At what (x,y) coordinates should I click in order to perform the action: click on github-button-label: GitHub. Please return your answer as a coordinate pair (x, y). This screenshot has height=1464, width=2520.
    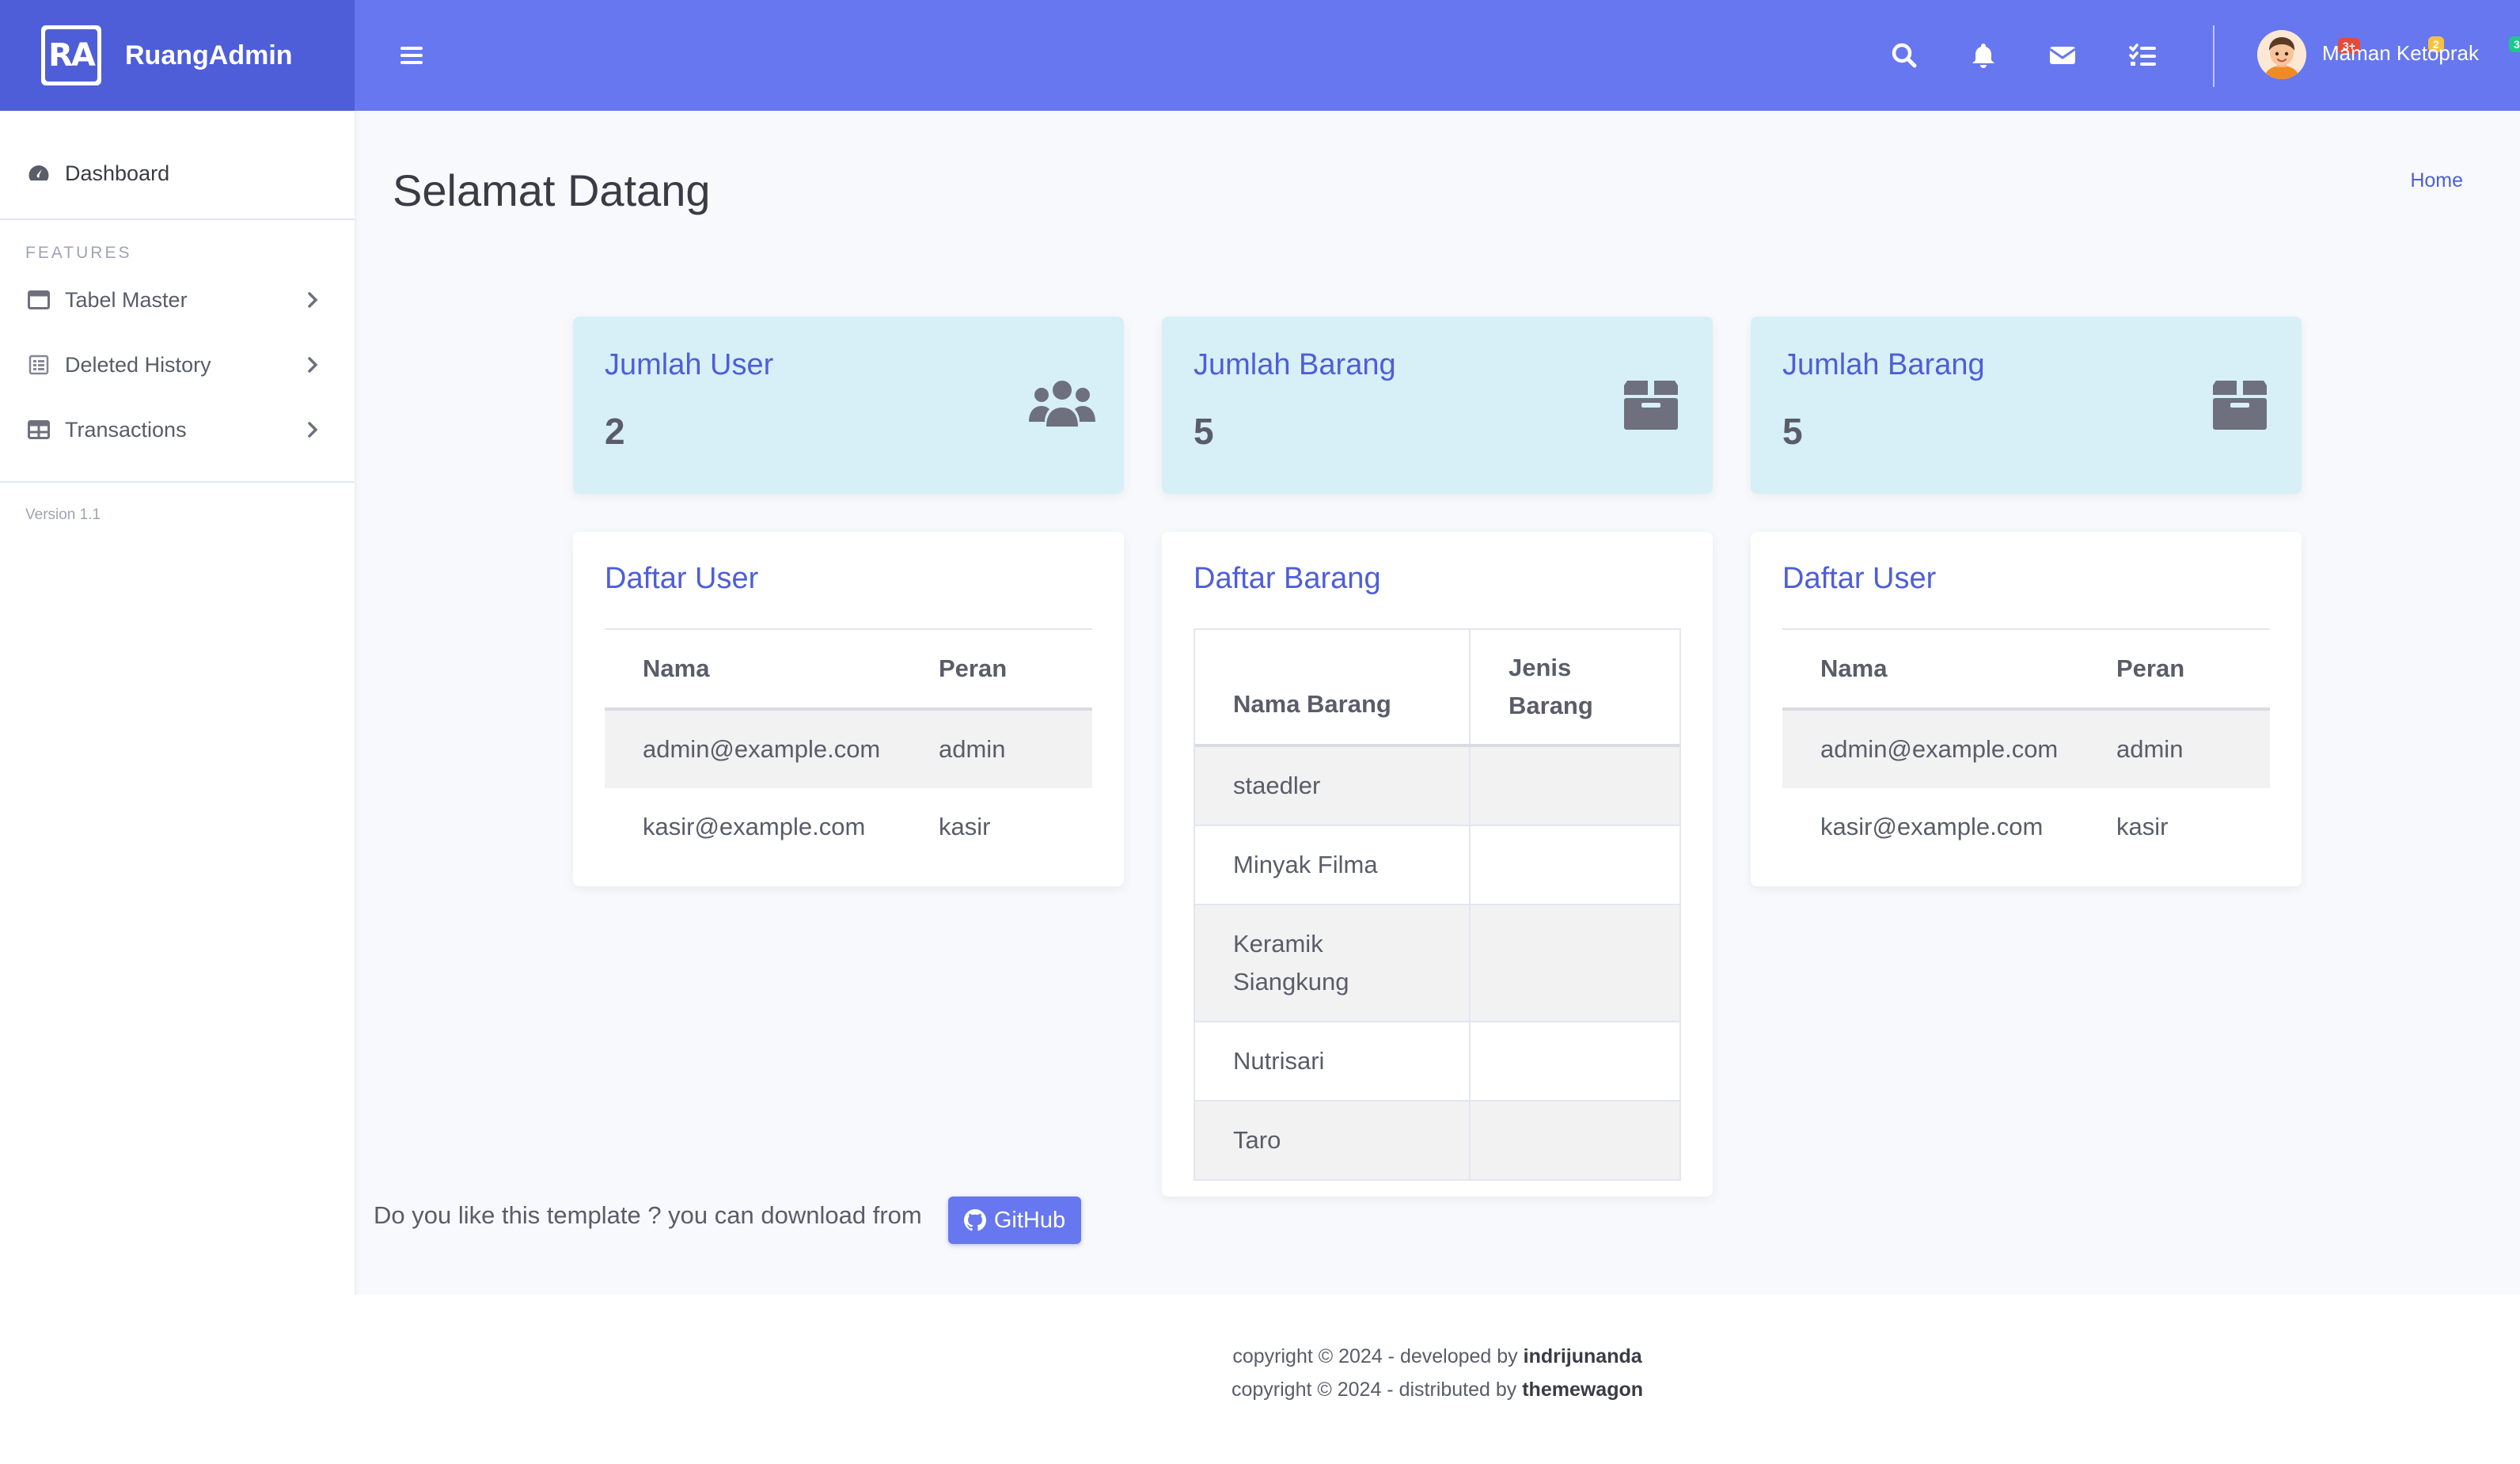
    Looking at the image, I should click on (1029, 1220).